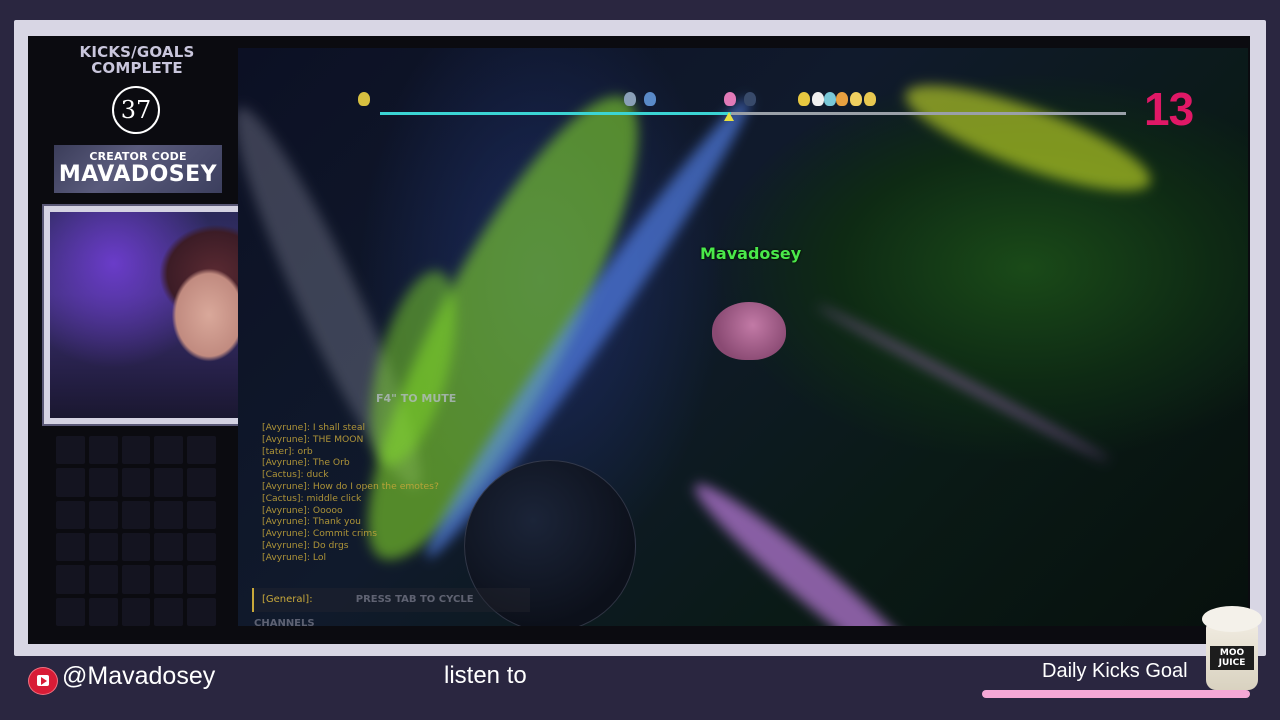 The image size is (1280, 720). What do you see at coordinates (749, 331) in the screenshot?
I see `player-character` at bounding box center [749, 331].